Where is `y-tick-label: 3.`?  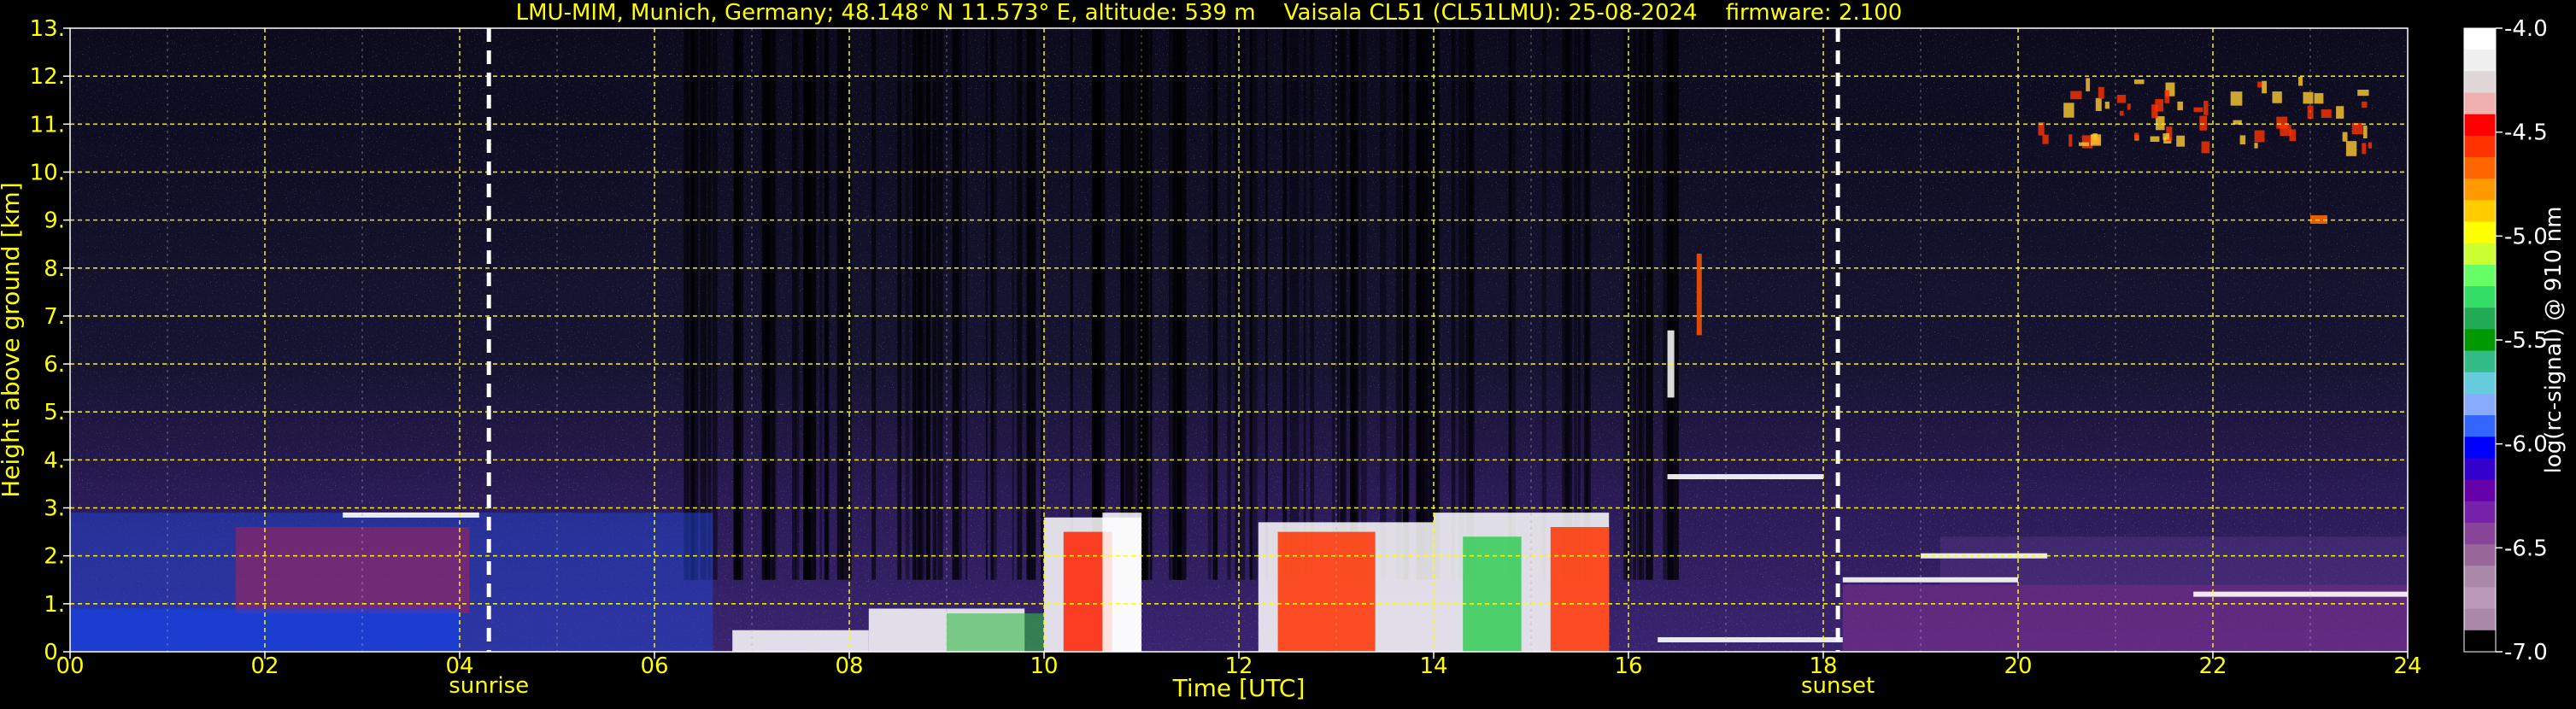
y-tick-label: 3. is located at coordinates (54, 509).